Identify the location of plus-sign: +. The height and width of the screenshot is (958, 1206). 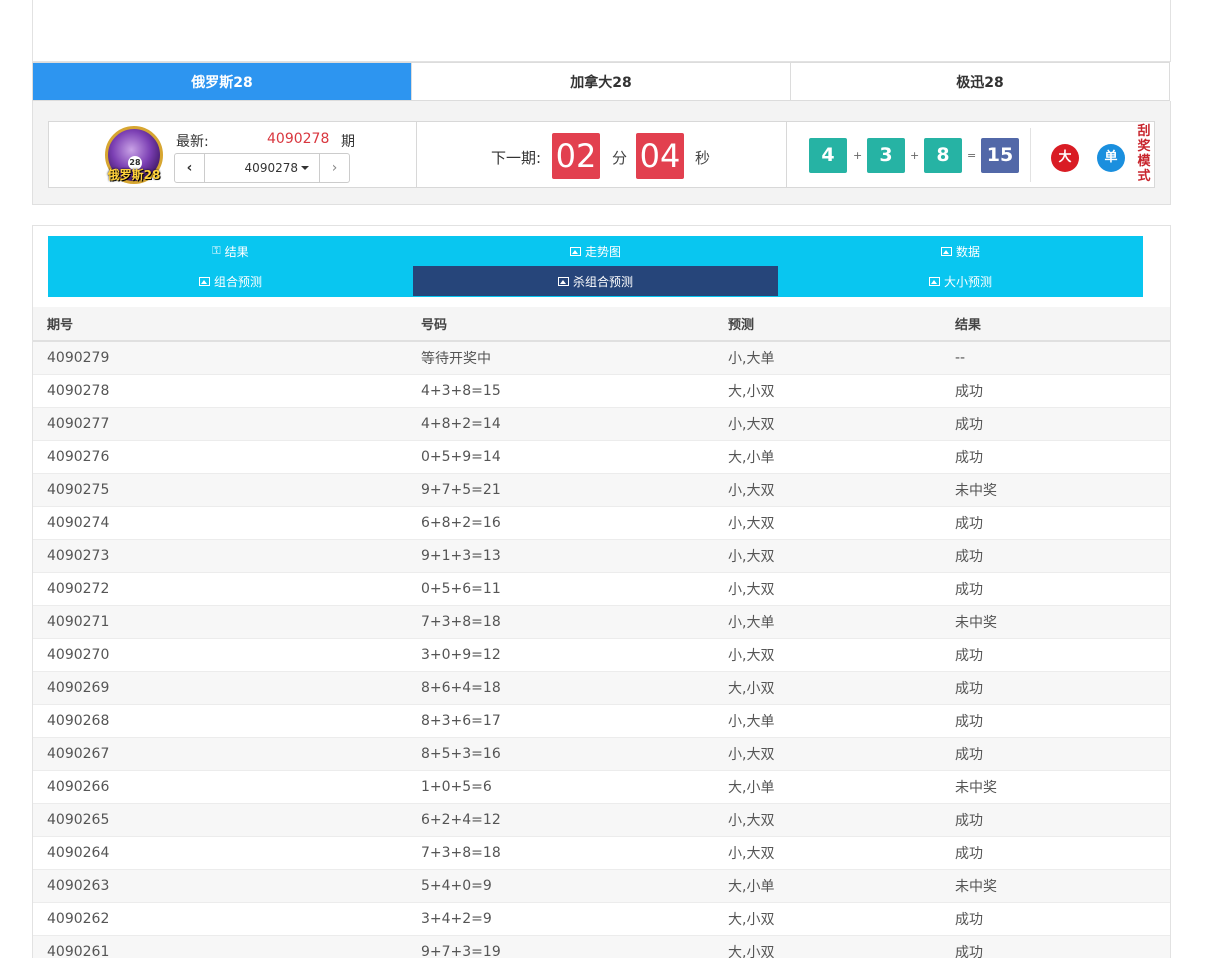
(858, 155).